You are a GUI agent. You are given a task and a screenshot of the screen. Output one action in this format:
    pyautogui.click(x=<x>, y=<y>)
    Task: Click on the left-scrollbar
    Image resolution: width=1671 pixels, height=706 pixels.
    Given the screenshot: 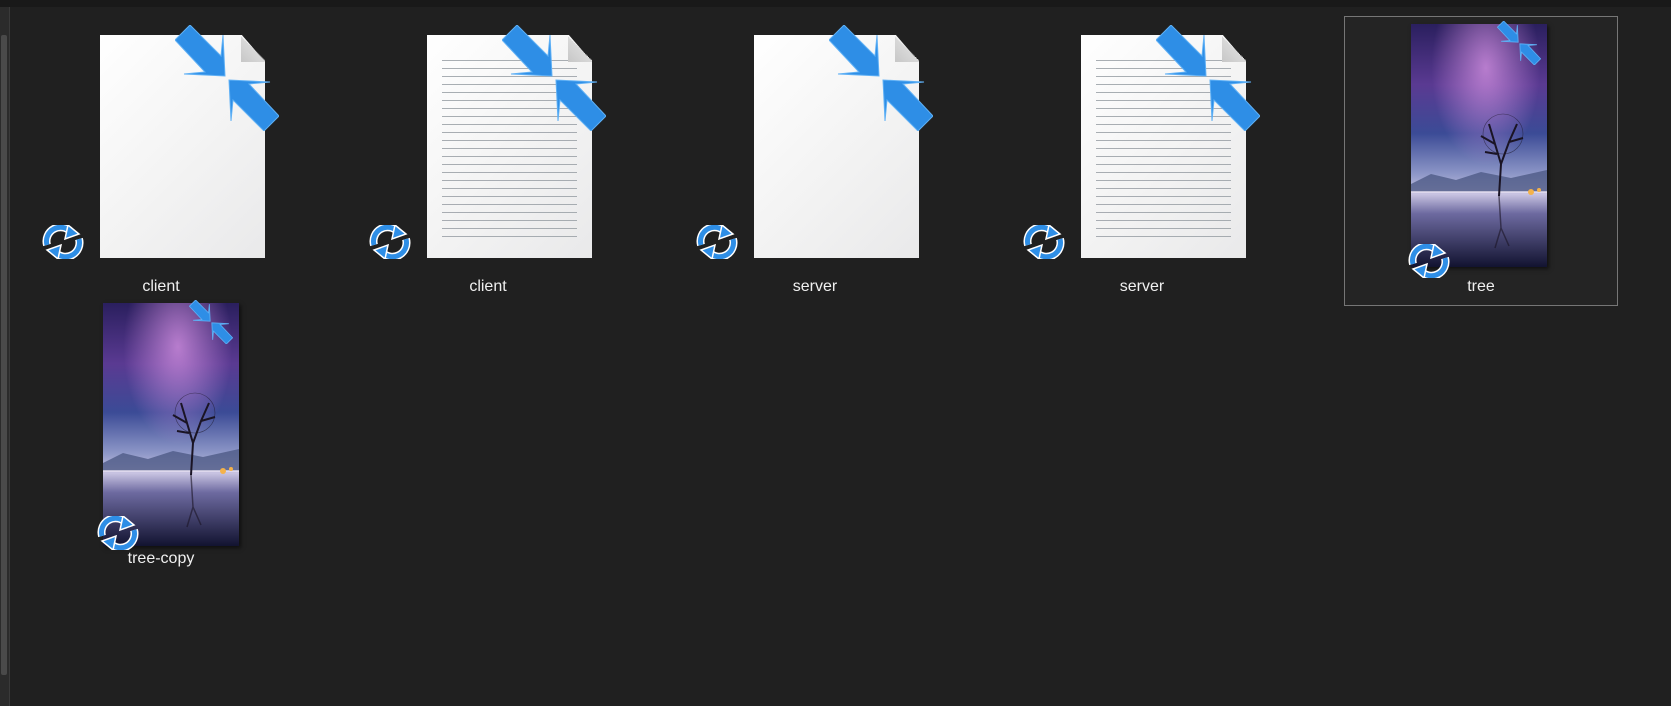 What is the action you would take?
    pyautogui.click(x=5, y=356)
    